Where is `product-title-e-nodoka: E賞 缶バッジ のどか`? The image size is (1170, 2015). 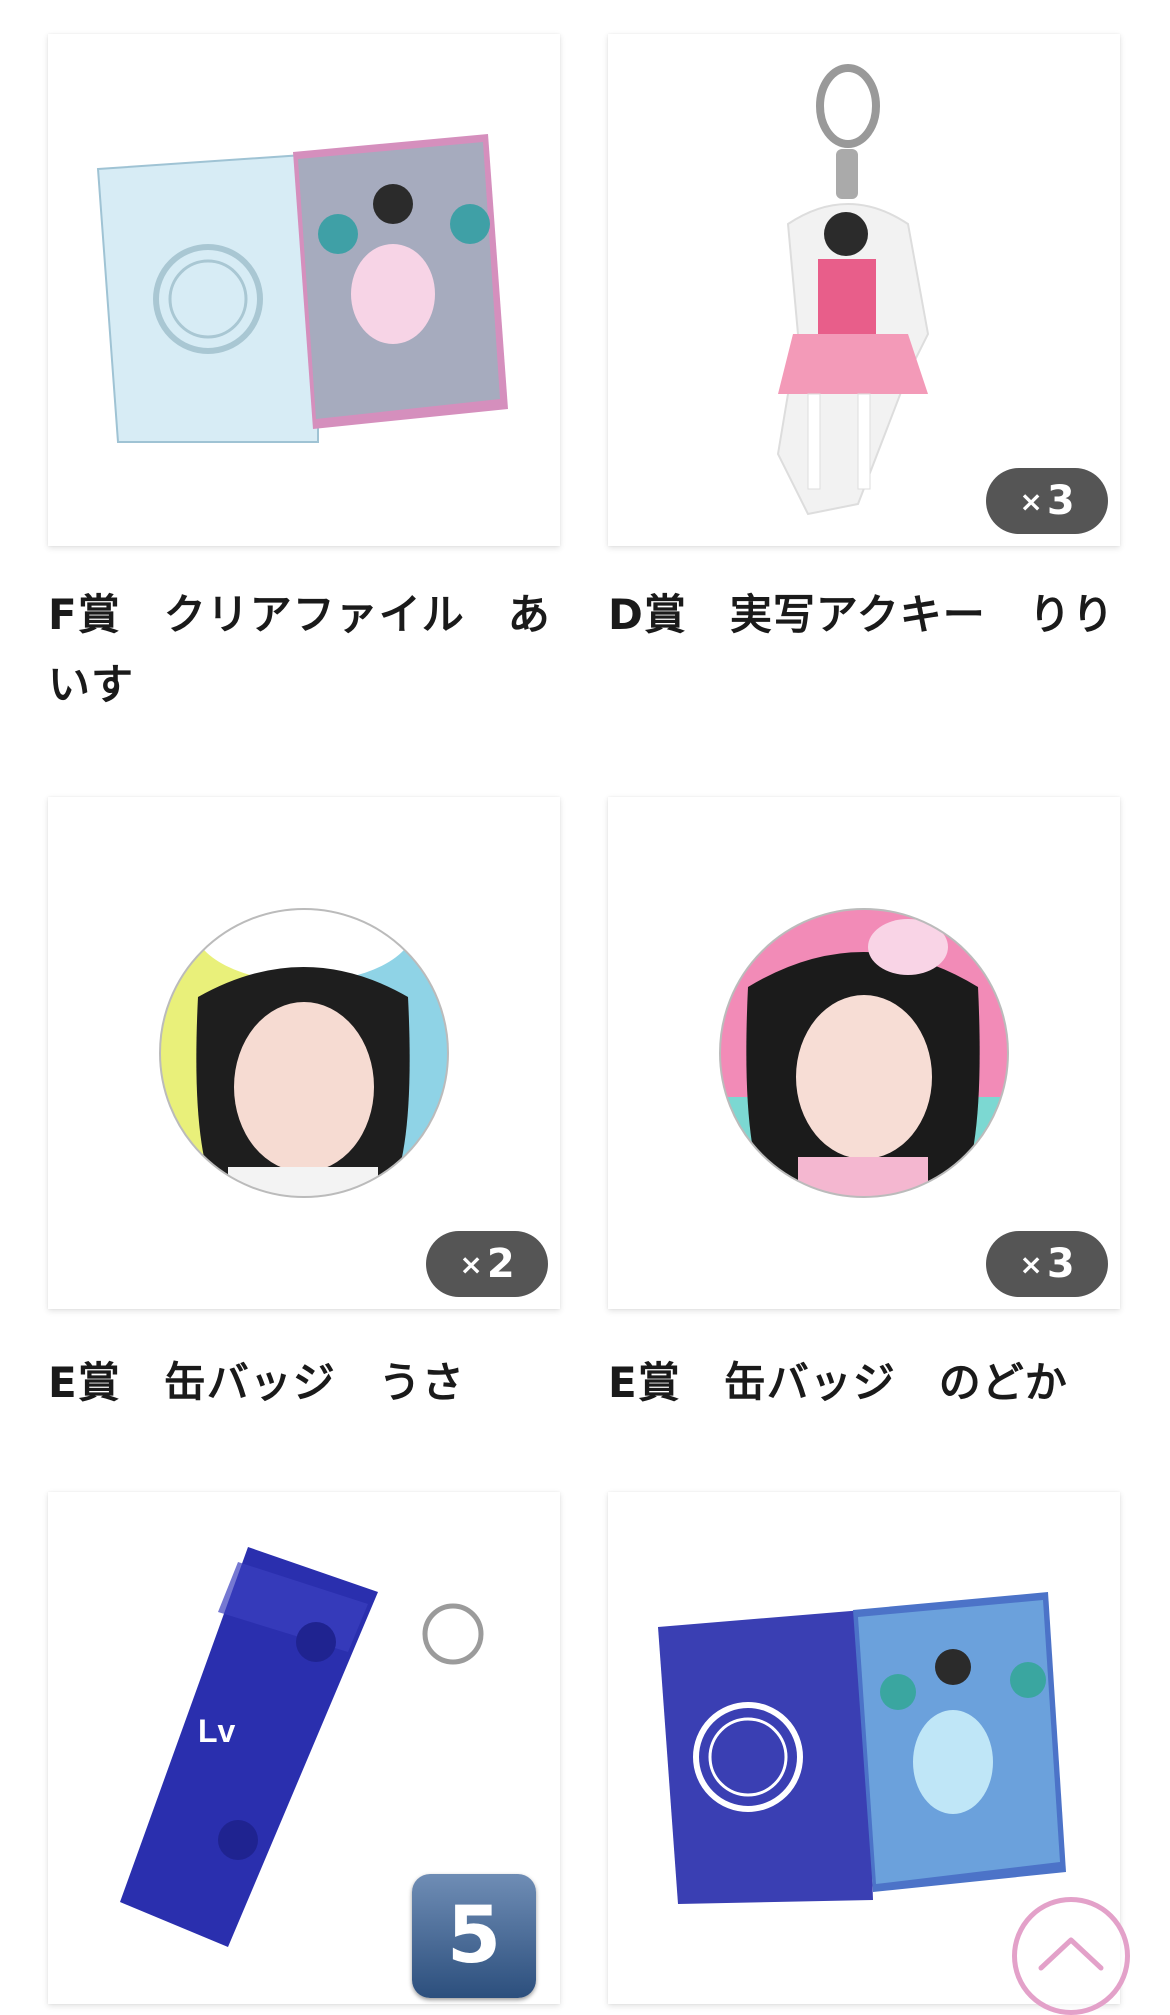
product-title-e-nodoka: E賞 缶バッジ のどか is located at coordinates (868, 1383).